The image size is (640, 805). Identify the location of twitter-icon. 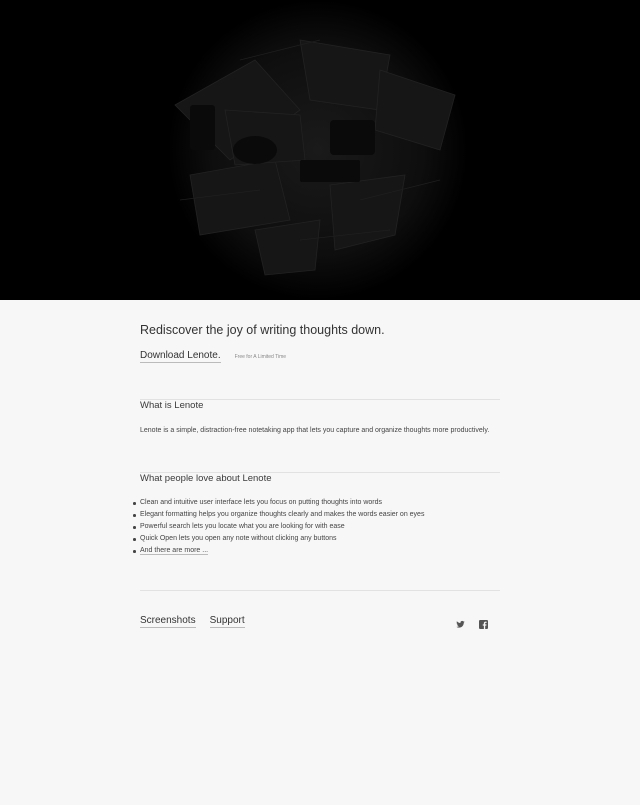
(460, 622).